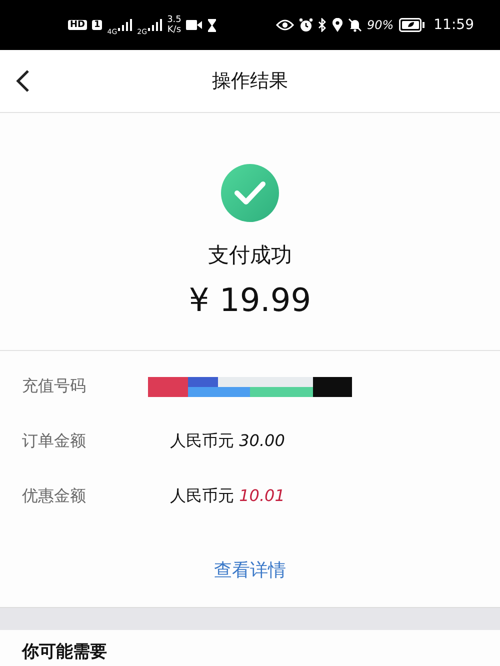 Image resolution: width=500 pixels, height=666 pixels. I want to click on payment-amount: ¥ 19.99, so click(250, 300).